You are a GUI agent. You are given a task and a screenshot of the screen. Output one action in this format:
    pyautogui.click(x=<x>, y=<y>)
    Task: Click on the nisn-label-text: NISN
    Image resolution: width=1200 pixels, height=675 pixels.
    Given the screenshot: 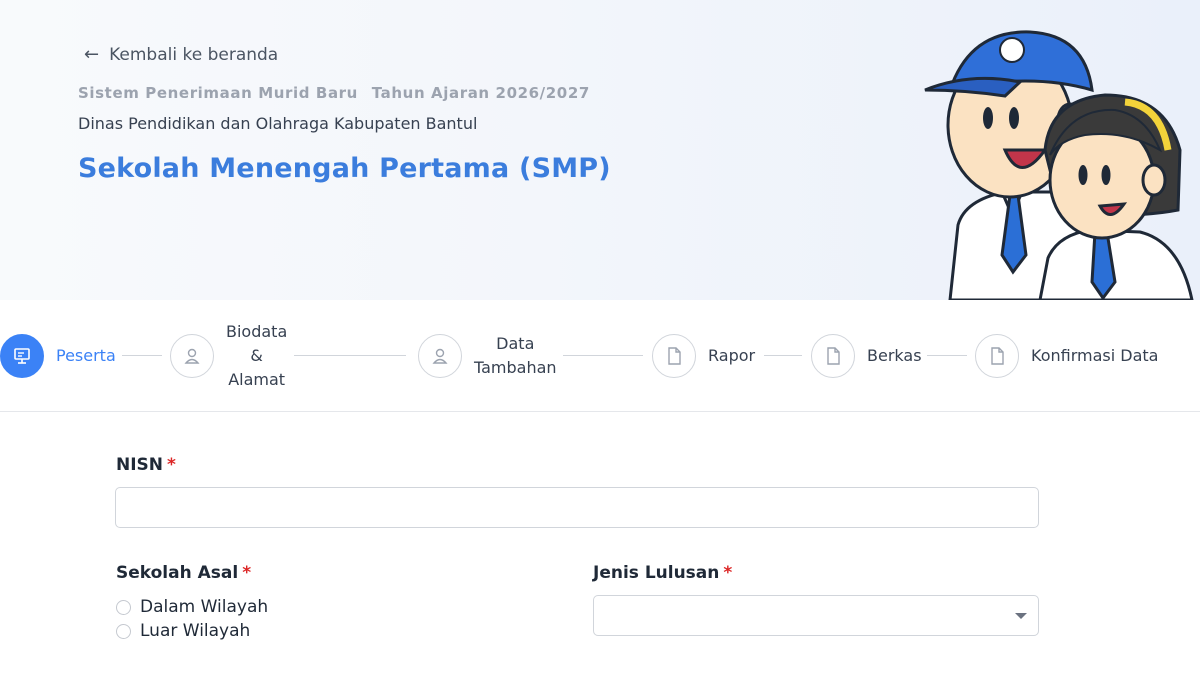 What is the action you would take?
    pyautogui.click(x=140, y=465)
    